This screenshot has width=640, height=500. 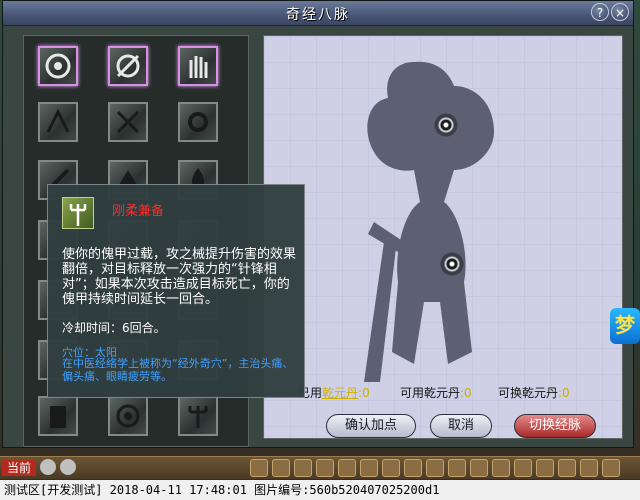 I want to click on stats-available: 可用乾元丹:0, so click(x=436, y=392).